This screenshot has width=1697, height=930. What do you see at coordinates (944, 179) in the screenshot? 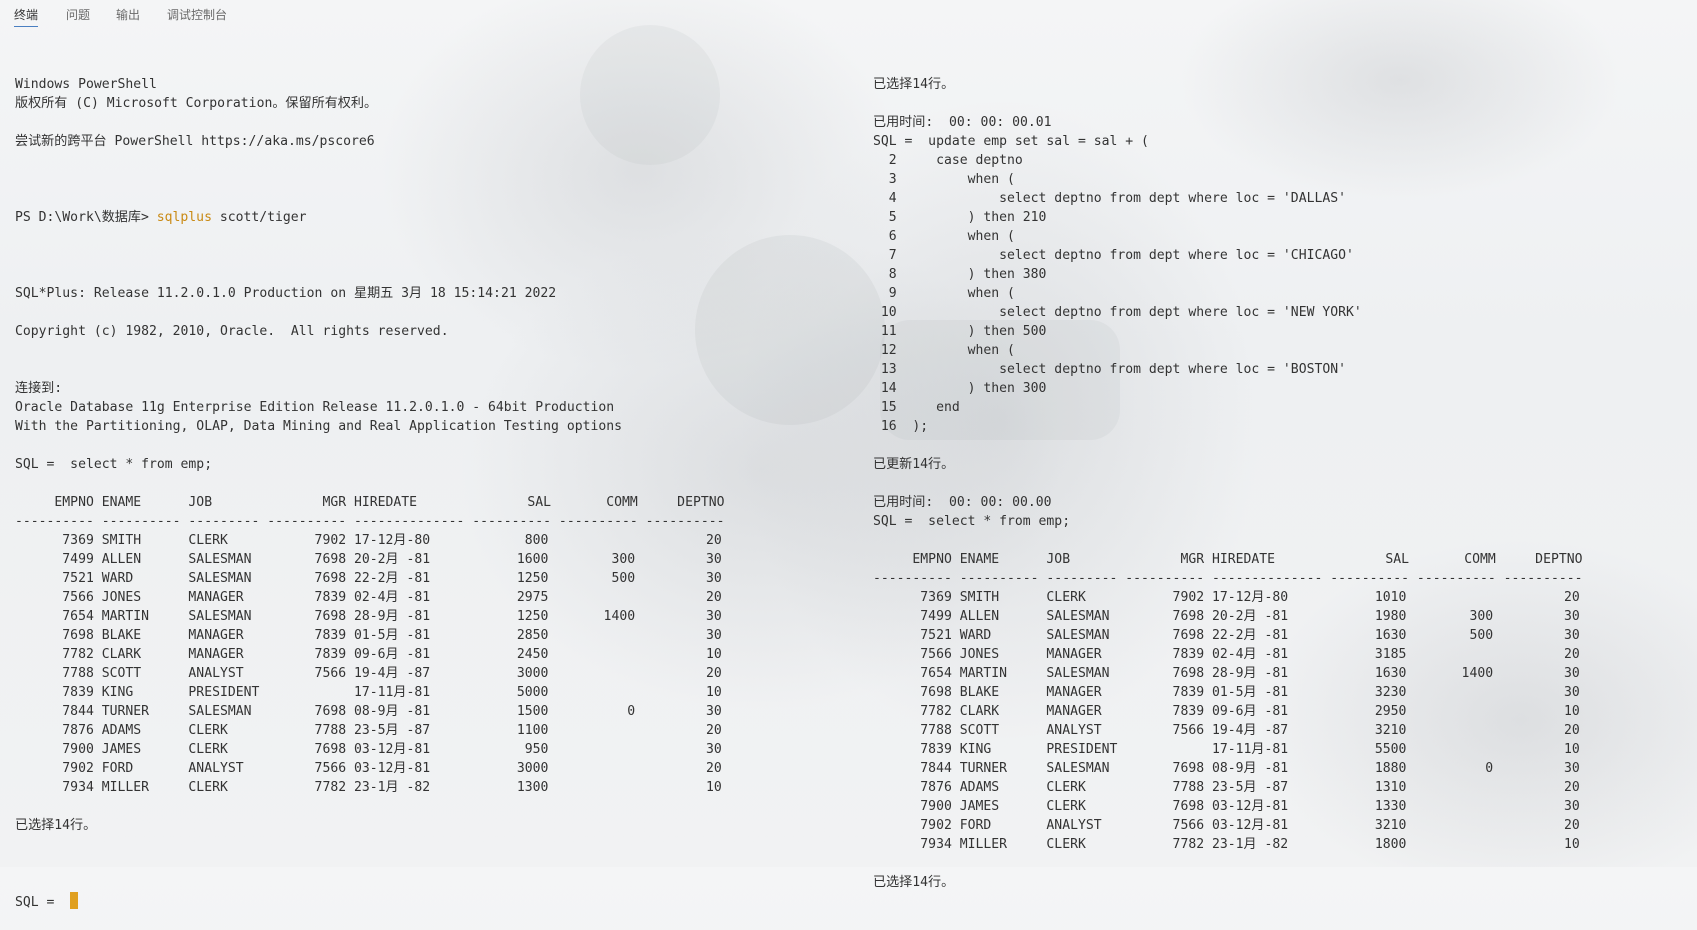
I see `terminal-line: 3 when (` at bounding box center [944, 179].